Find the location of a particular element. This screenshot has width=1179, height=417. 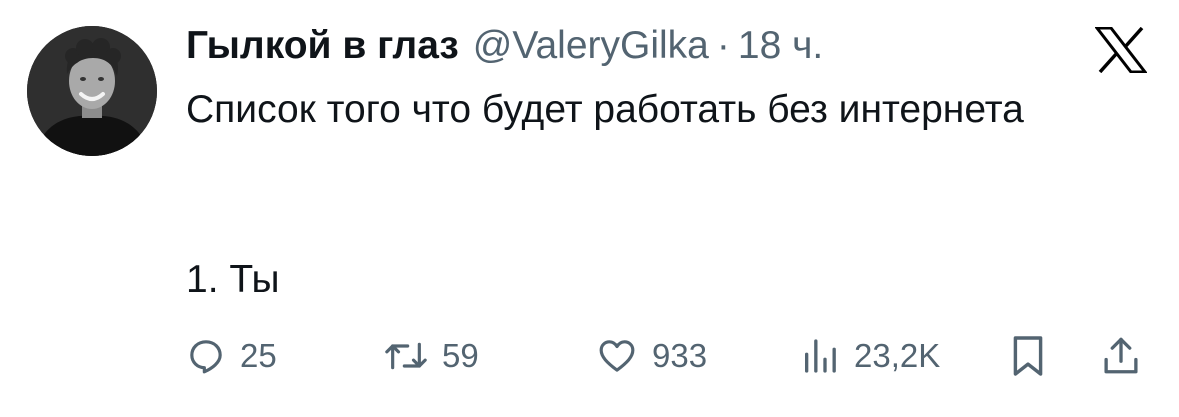

bookmark-icon is located at coordinates (1028, 356).